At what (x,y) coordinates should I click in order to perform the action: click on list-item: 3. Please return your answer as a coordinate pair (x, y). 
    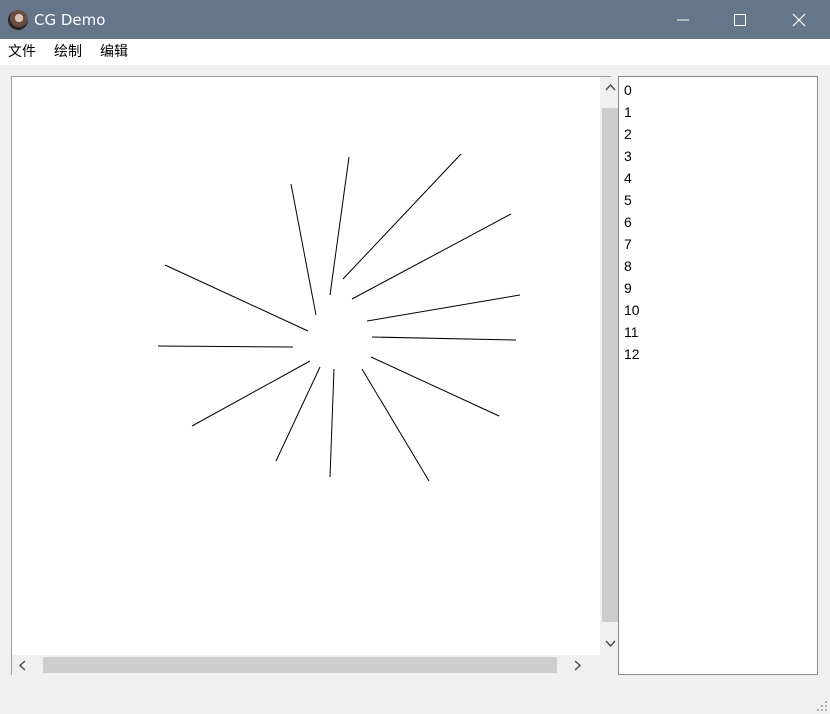
    Looking at the image, I should click on (628, 156).